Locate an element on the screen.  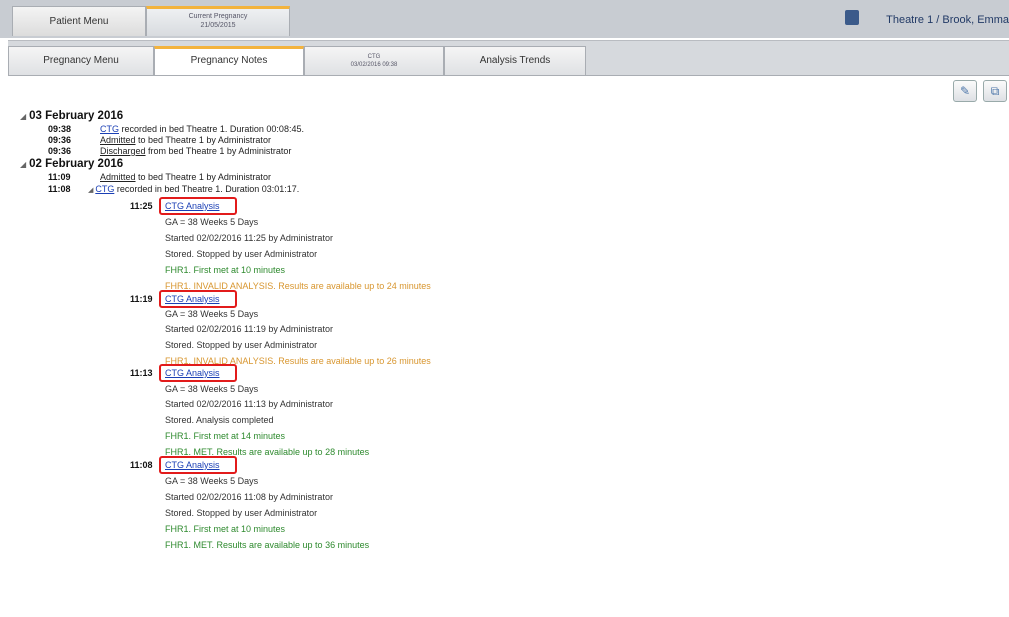
patient-label: Theatre 1 / Brook, Emma is located at coordinates (947, 20).